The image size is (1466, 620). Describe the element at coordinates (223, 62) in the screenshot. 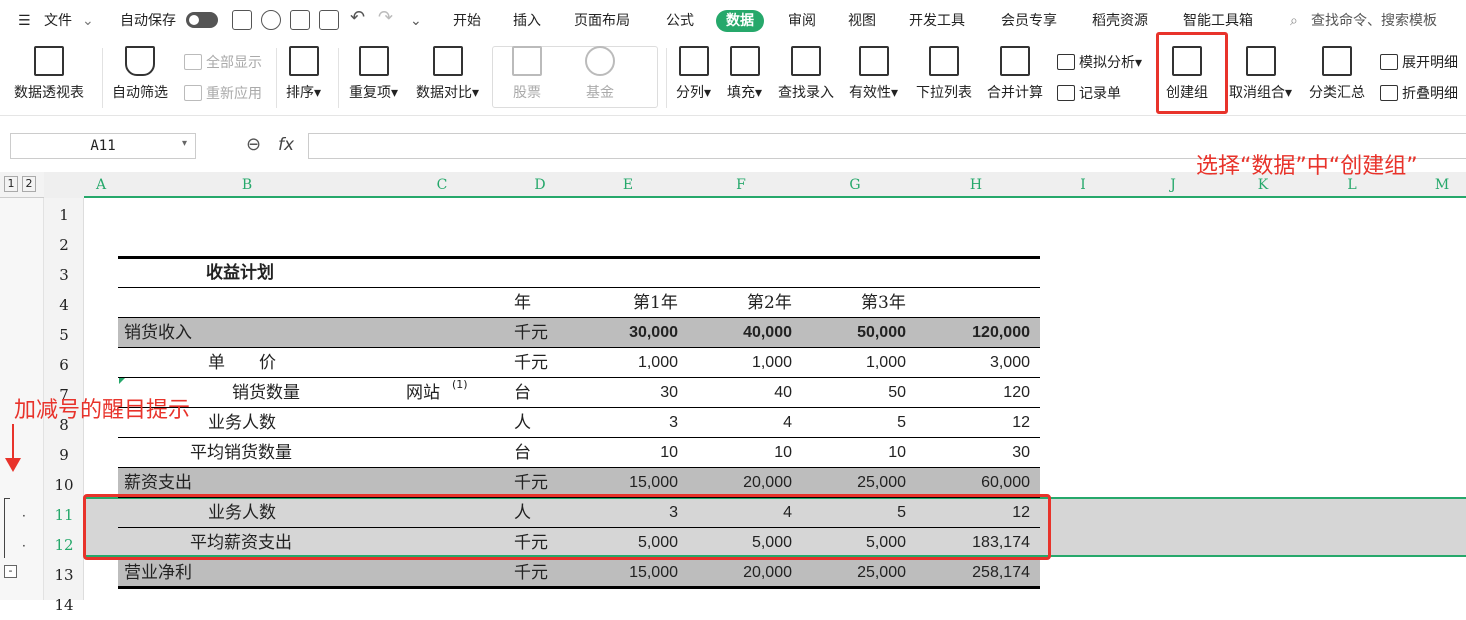

I see `show-all-button: 全部显示` at that location.